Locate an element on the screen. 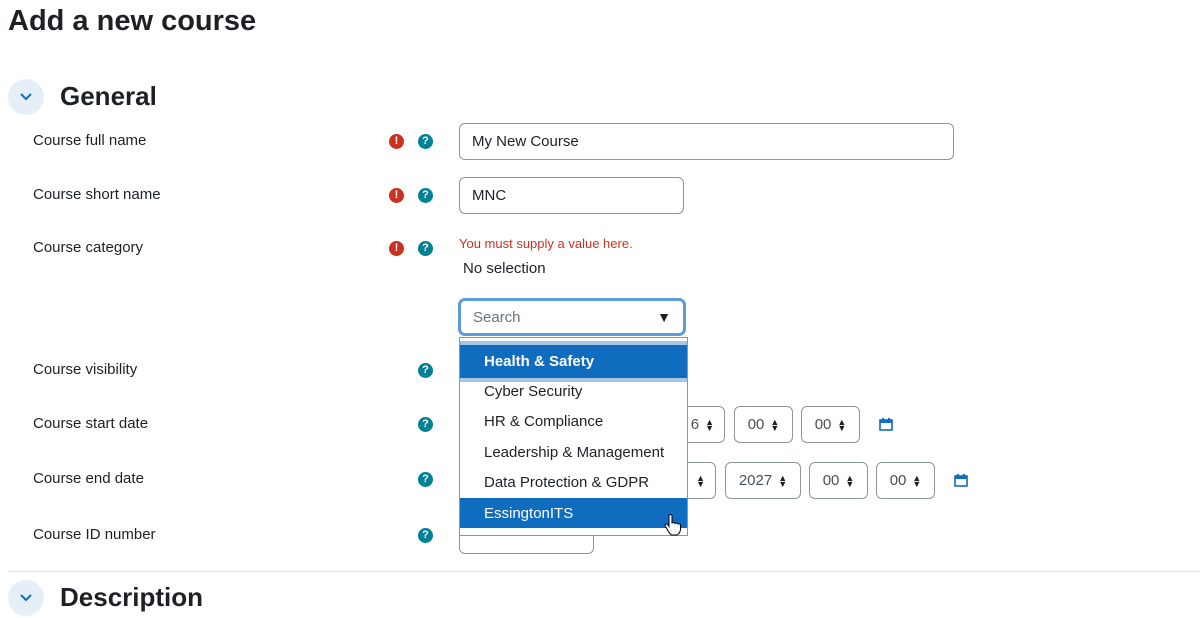 The image size is (1200, 618). label-idnumber: Course ID number is located at coordinates (94, 534).